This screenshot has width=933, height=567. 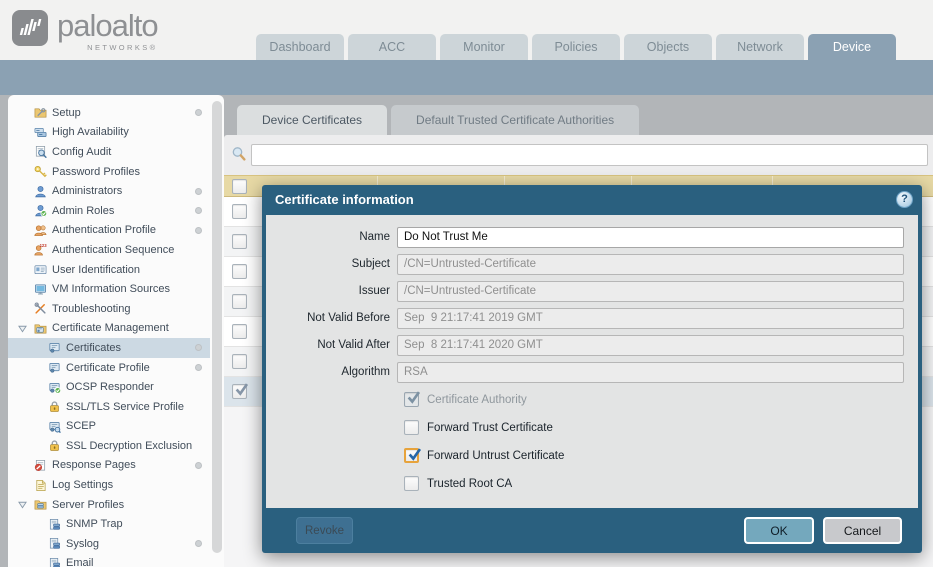 I want to click on sidebar-item-high-availability: High Availability, so click(x=109, y=133).